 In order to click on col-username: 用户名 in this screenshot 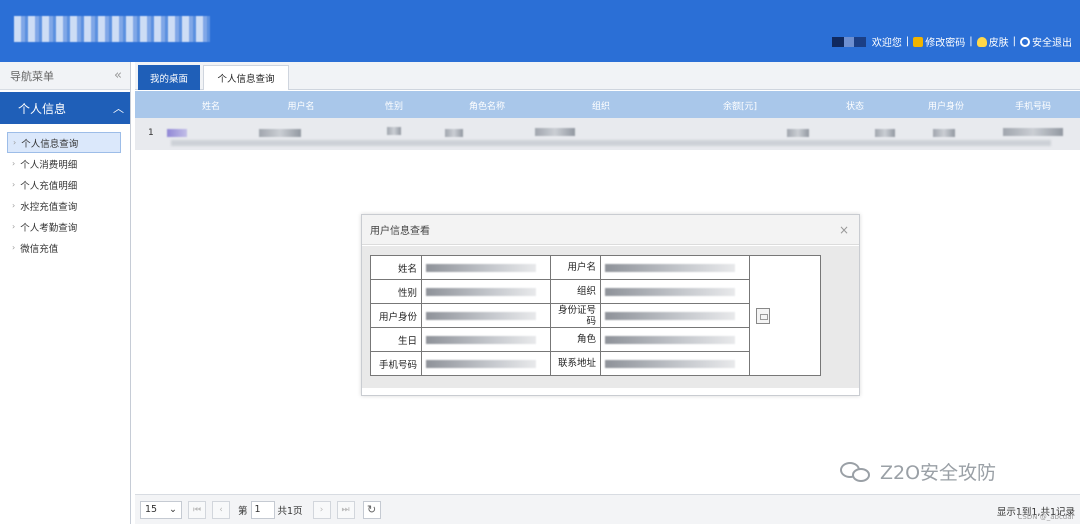, I will do `click(300, 105)`.